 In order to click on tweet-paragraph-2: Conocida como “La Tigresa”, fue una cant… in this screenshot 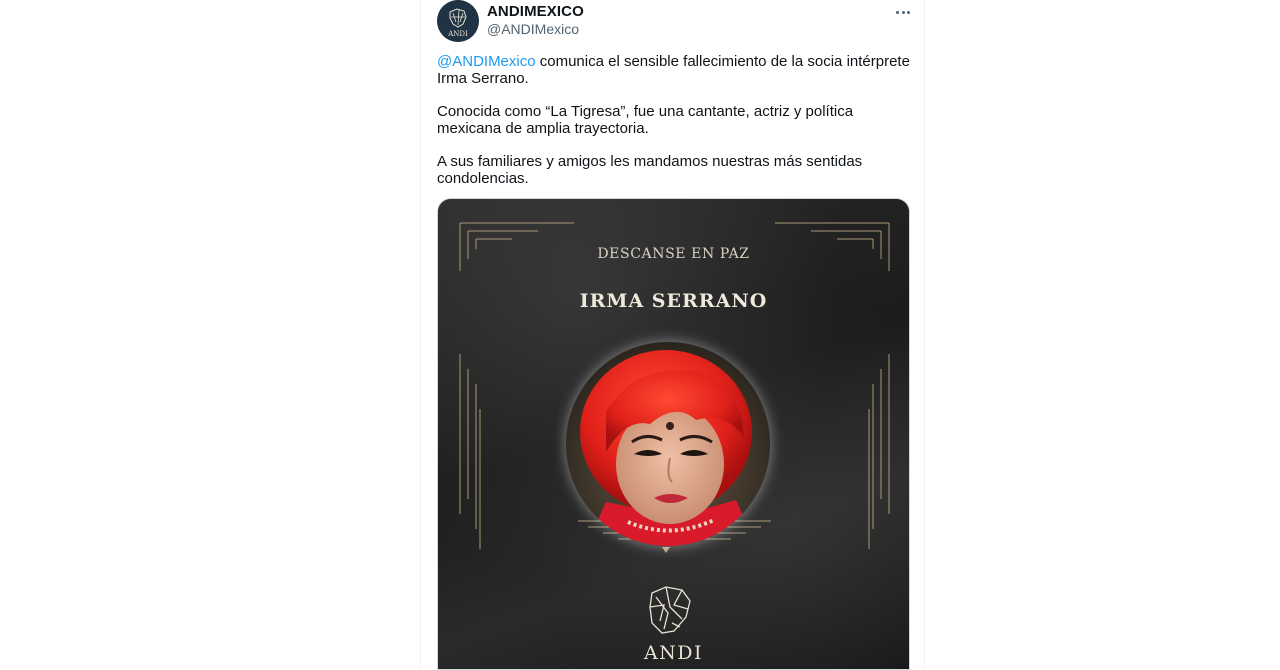, I will do `click(645, 120)`.